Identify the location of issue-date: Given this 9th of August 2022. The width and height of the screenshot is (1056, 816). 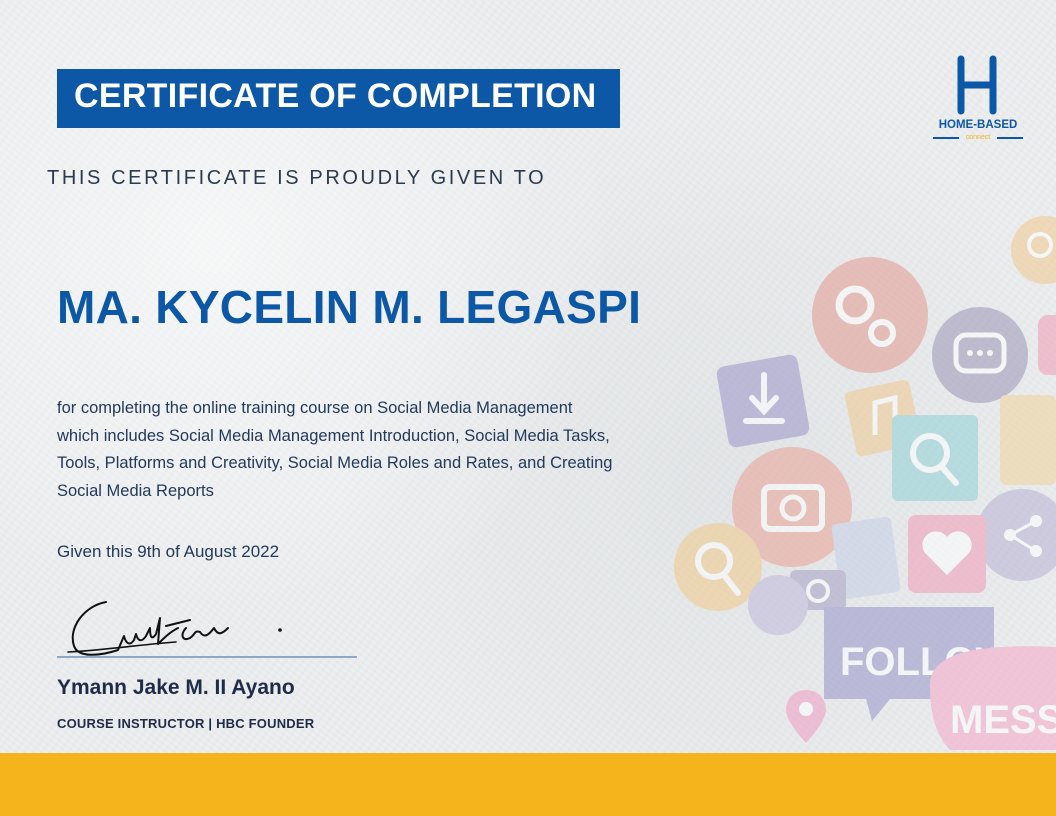
(168, 551).